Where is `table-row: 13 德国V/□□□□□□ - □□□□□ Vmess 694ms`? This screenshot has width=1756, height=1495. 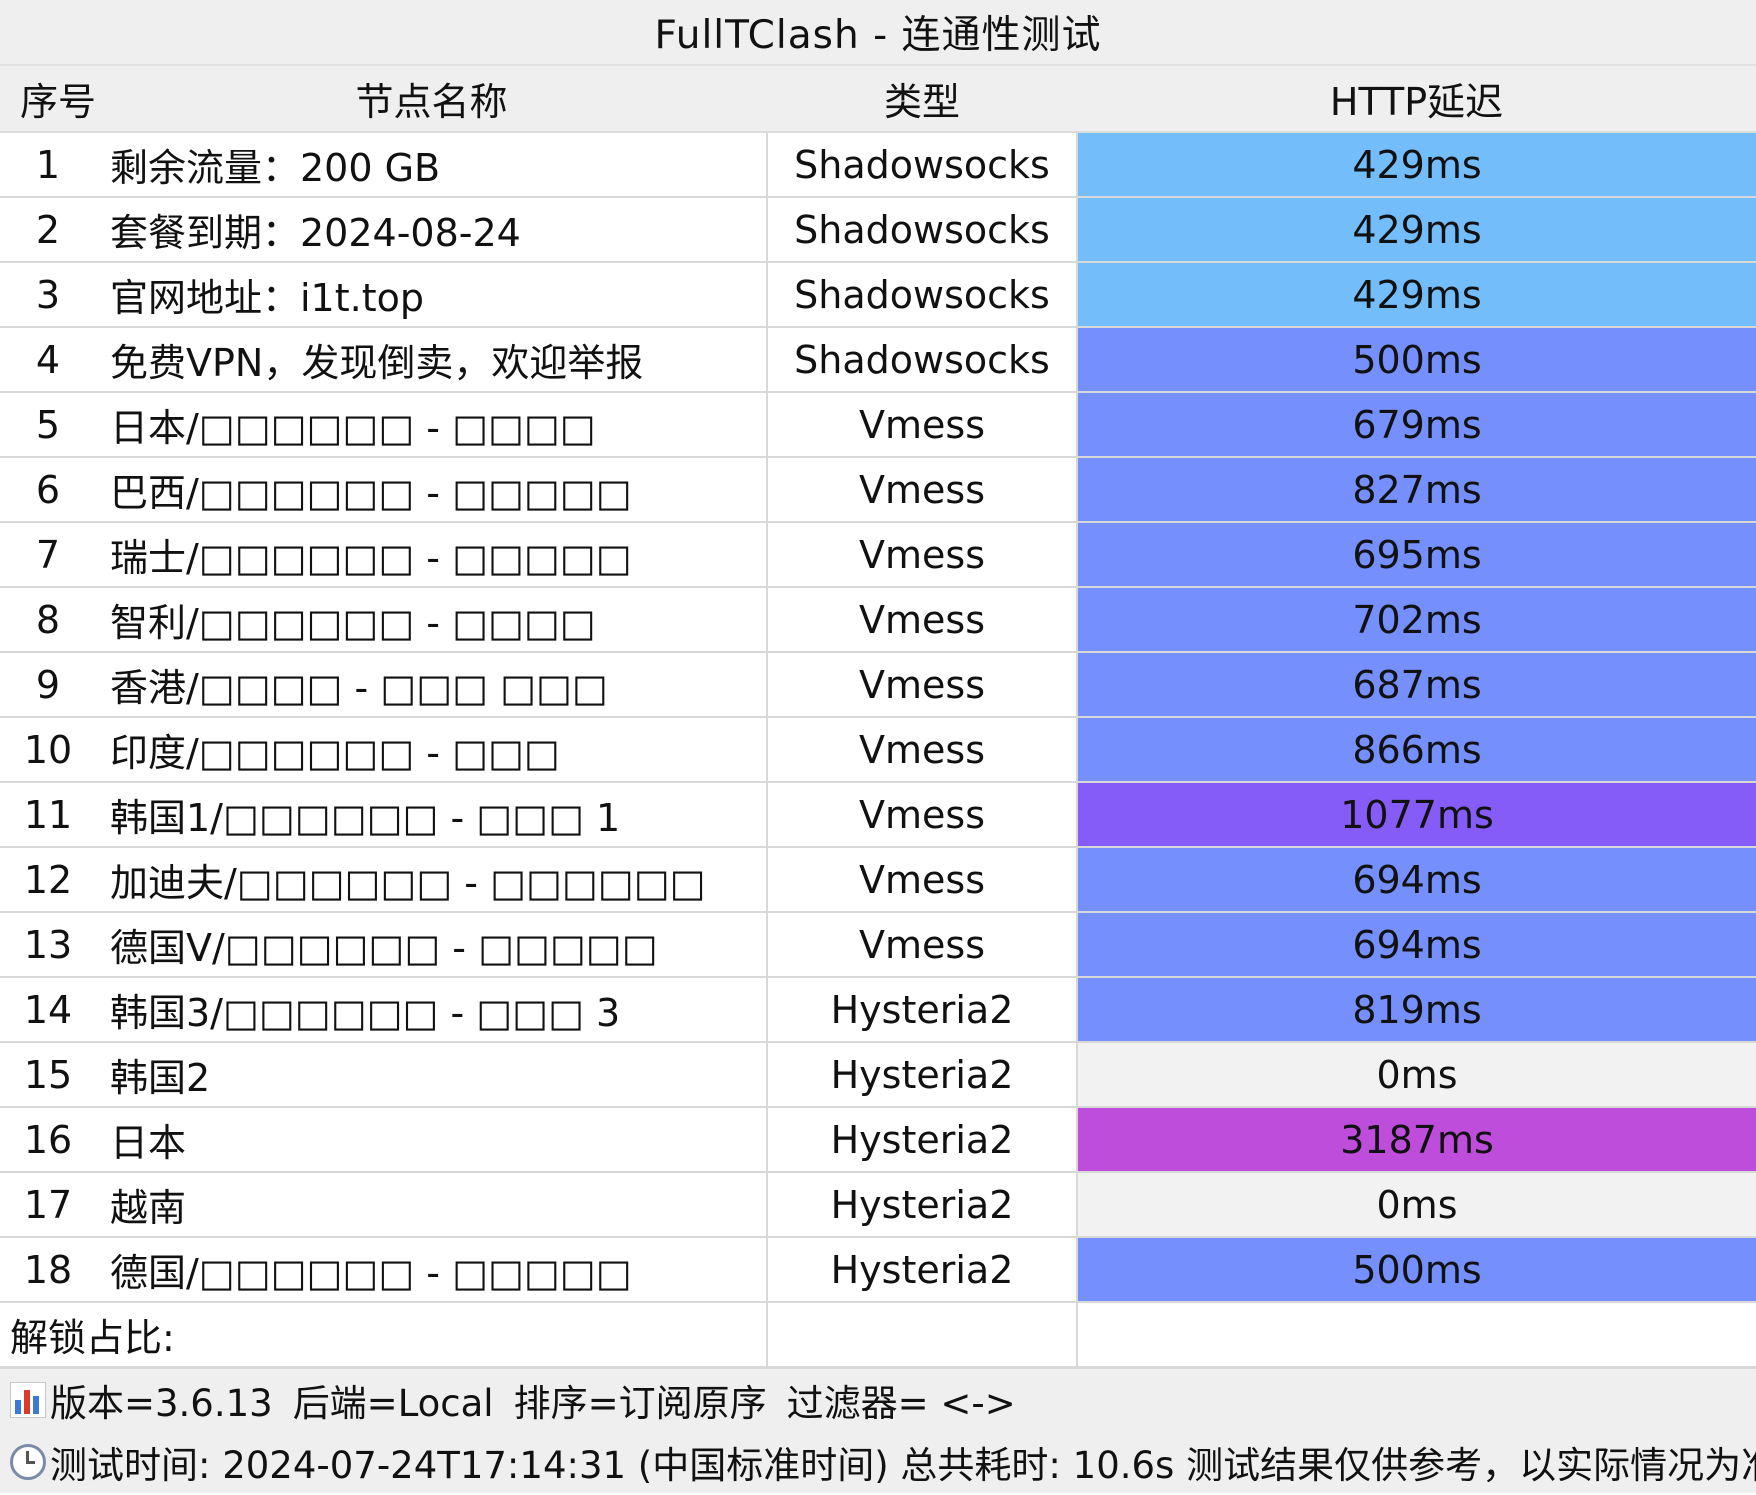
table-row: 13 德国V/□□□□□□ - □□□□□ Vmess 694ms is located at coordinates (878, 945).